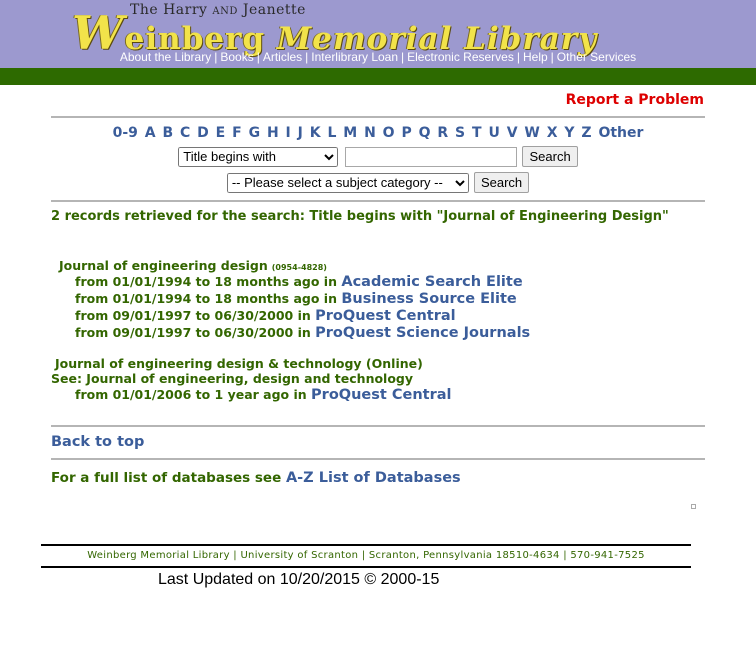 The height and width of the screenshot is (665, 756). I want to click on alpha-b: B, so click(167, 133).